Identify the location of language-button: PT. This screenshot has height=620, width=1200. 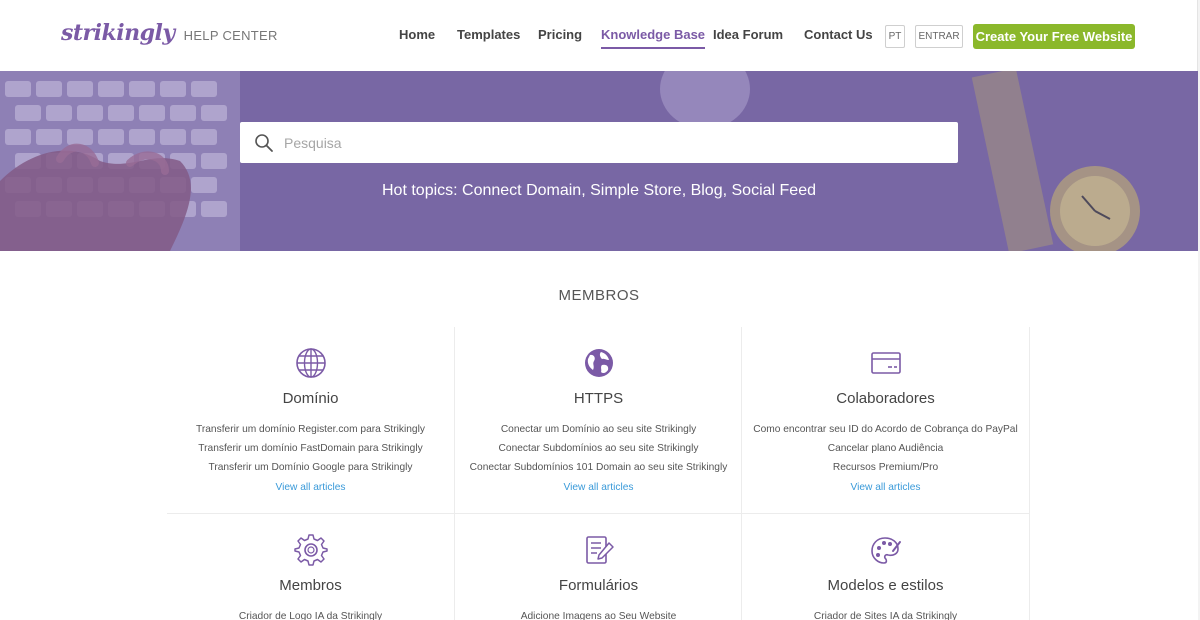
(895, 36).